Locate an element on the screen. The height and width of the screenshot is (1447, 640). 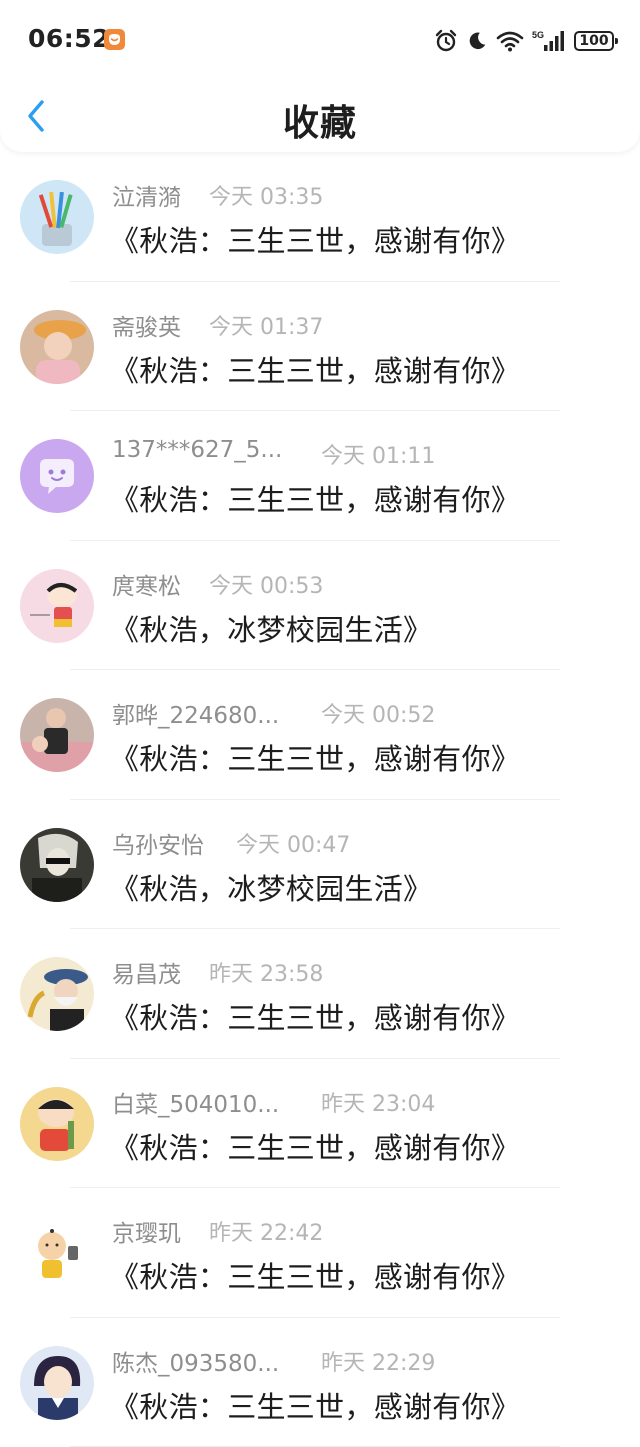
list-item: 庹寒松 今天 00:53 《秋浩，冰梦校园生活》 is located at coordinates (320, 606).